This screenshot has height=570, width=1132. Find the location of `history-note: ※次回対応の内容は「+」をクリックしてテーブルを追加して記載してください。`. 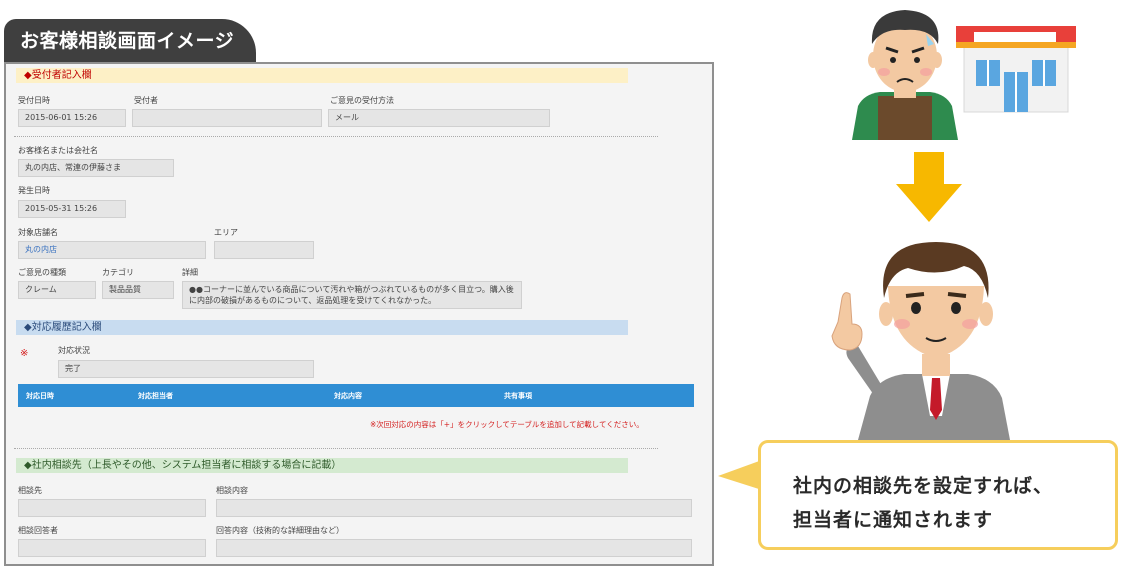

history-note: ※次回対応の内容は「+」をクリックしてテーブルを追加して記載してください。 is located at coordinates (507, 424).